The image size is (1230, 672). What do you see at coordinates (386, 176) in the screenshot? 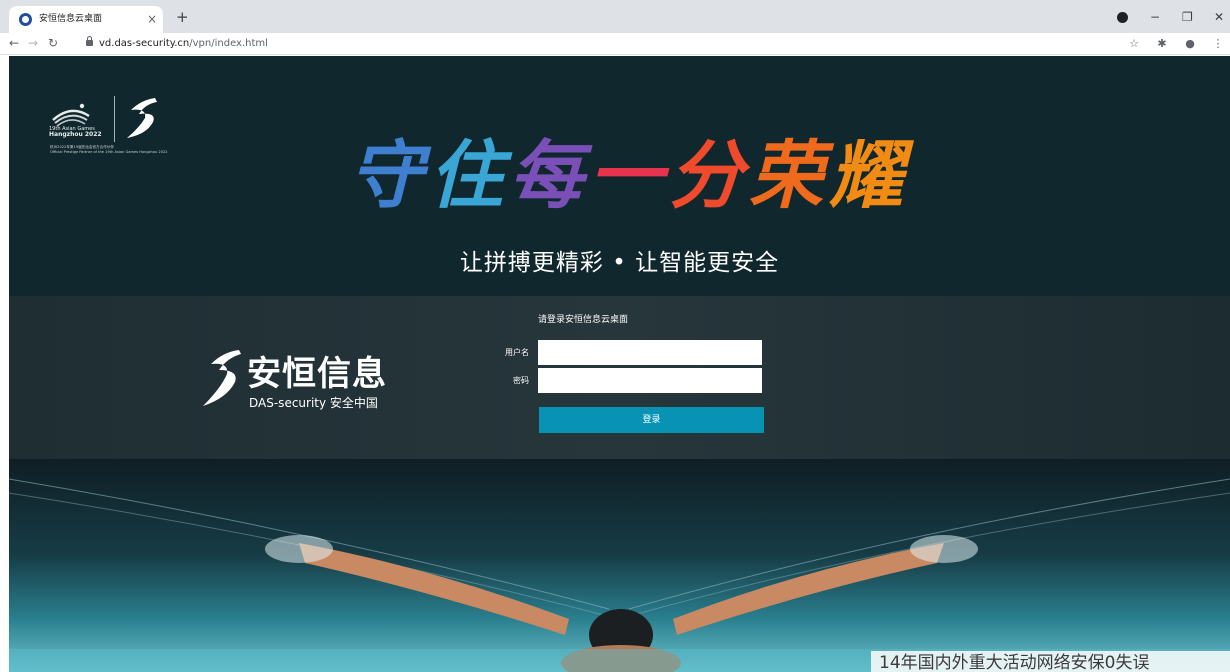
I see `slogan-char: 守` at bounding box center [386, 176].